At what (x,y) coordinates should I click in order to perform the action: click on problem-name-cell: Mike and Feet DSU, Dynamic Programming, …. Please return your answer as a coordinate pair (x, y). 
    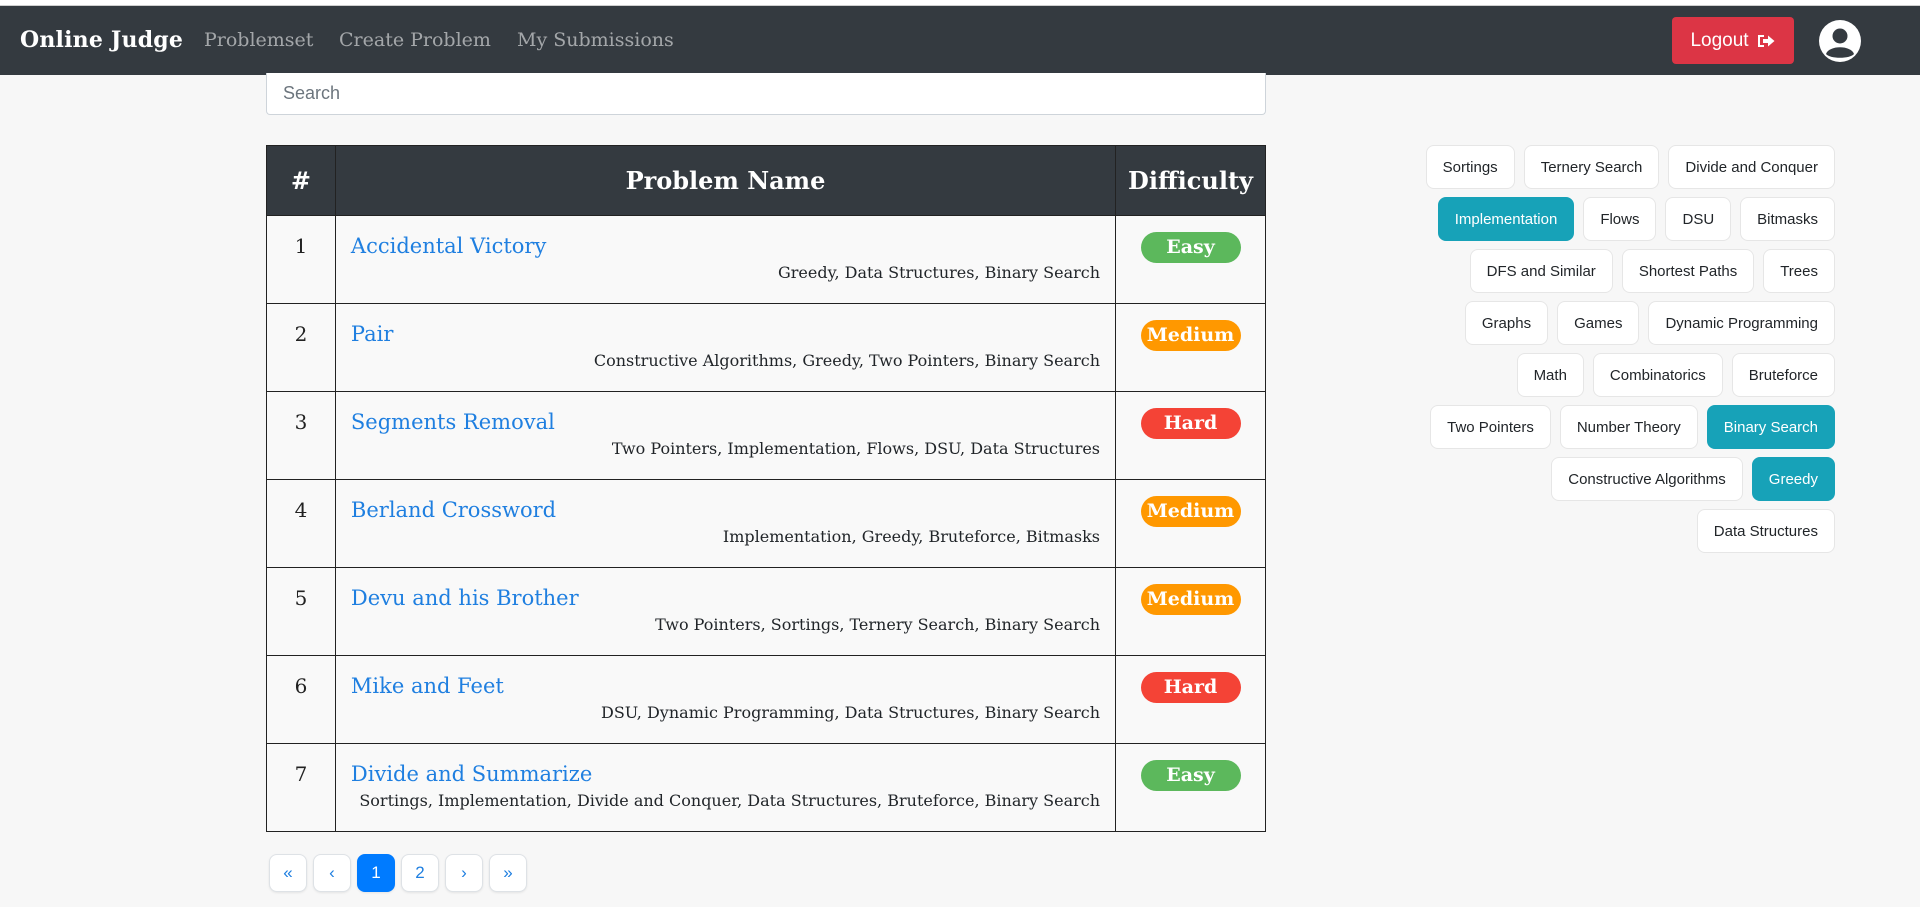
    Looking at the image, I should click on (725, 699).